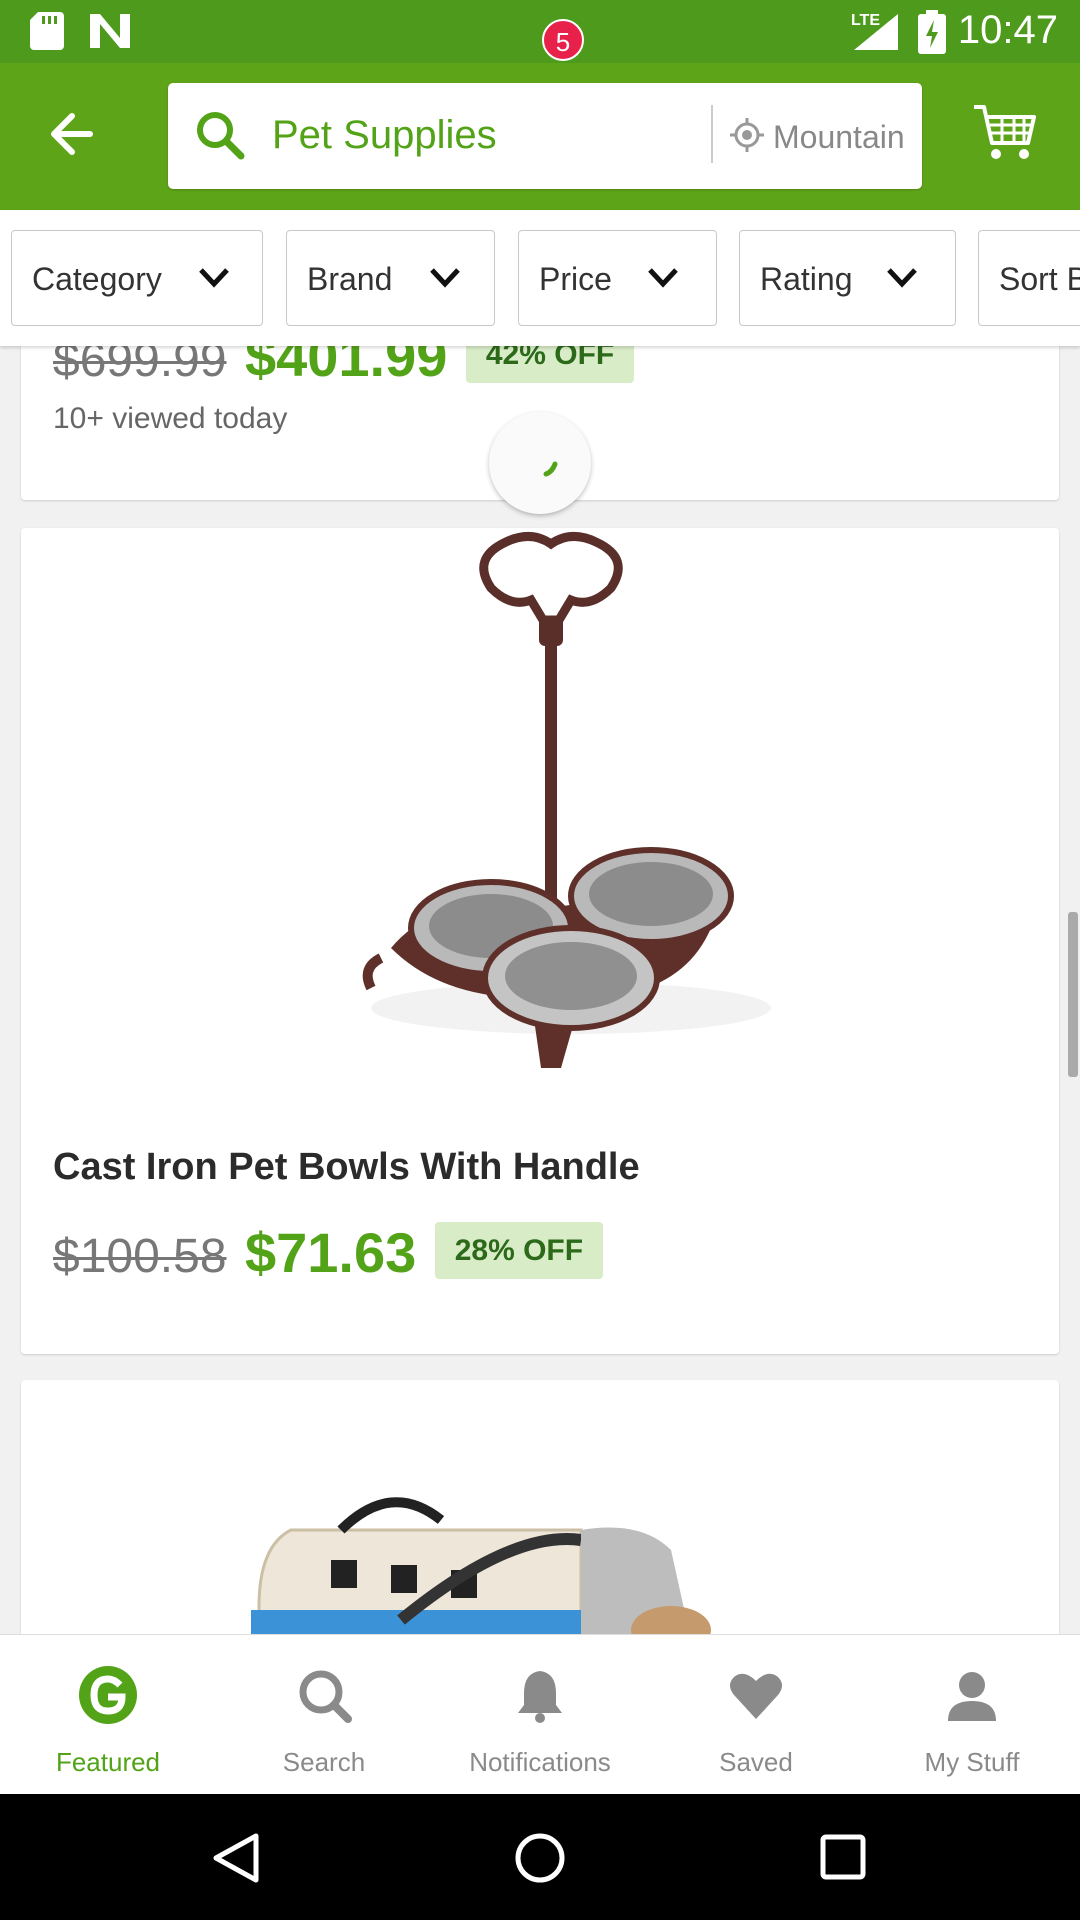 The height and width of the screenshot is (1920, 1080). I want to click on discount-badge: 28% OFF, so click(519, 1250).